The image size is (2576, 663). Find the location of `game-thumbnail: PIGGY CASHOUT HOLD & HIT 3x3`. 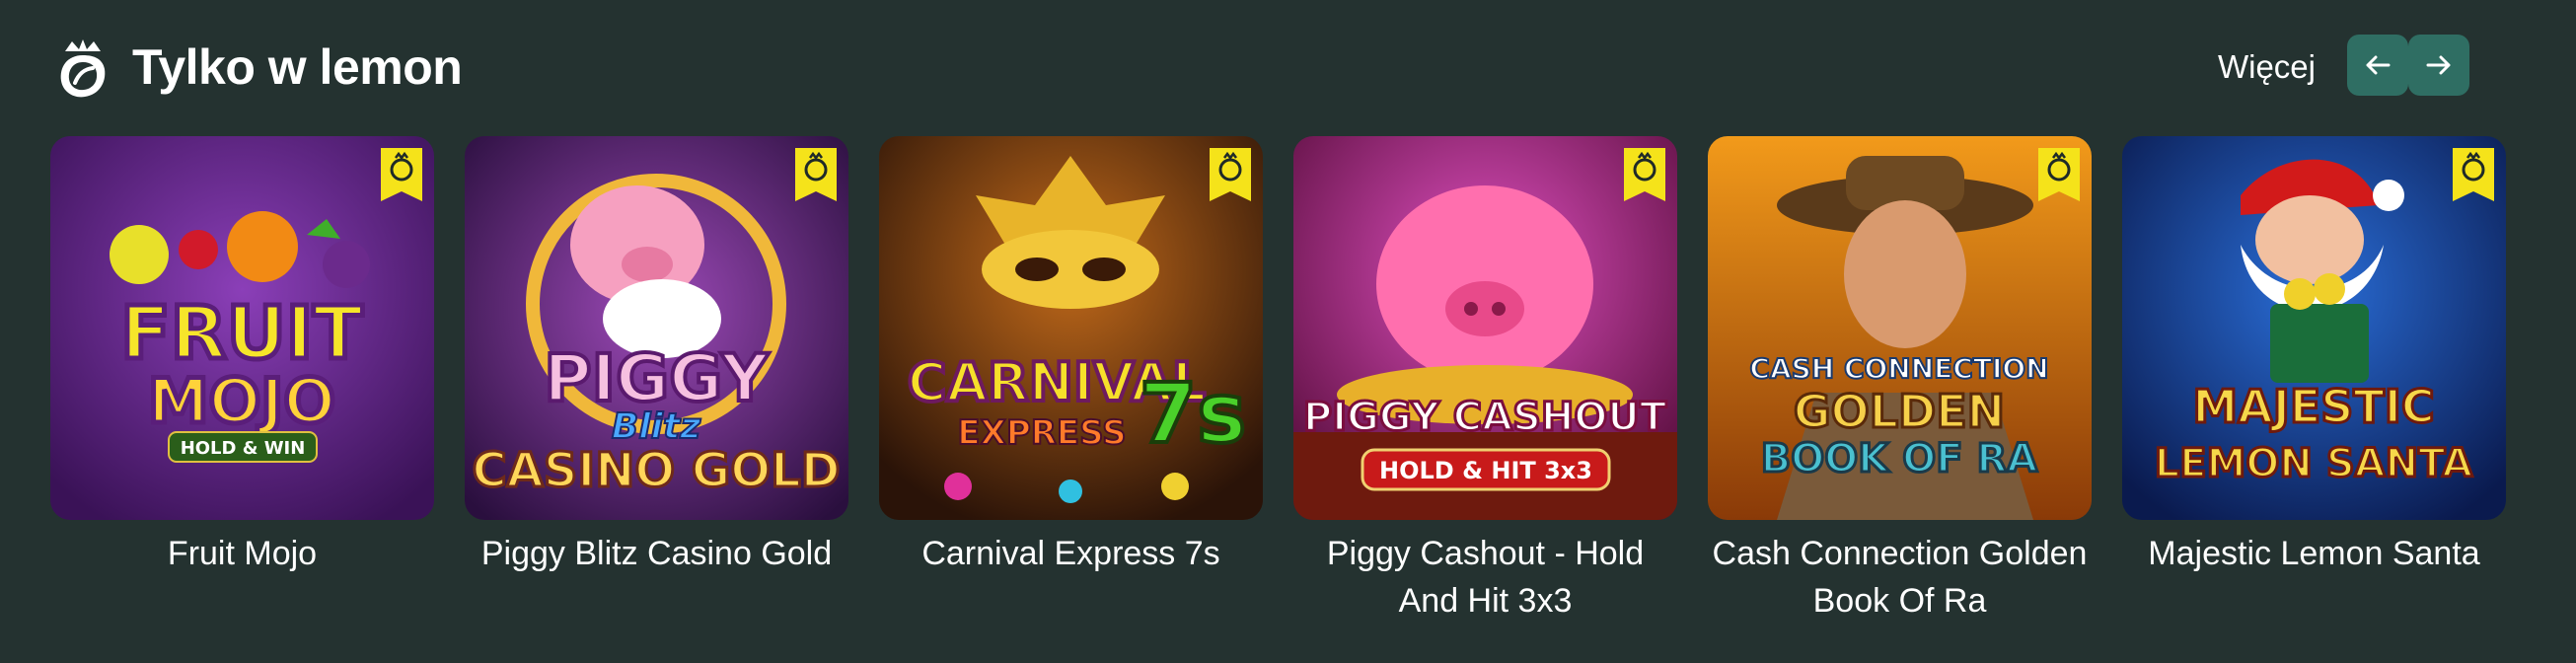

game-thumbnail: PIGGY CASHOUT HOLD & HIT 3x3 is located at coordinates (1485, 328).